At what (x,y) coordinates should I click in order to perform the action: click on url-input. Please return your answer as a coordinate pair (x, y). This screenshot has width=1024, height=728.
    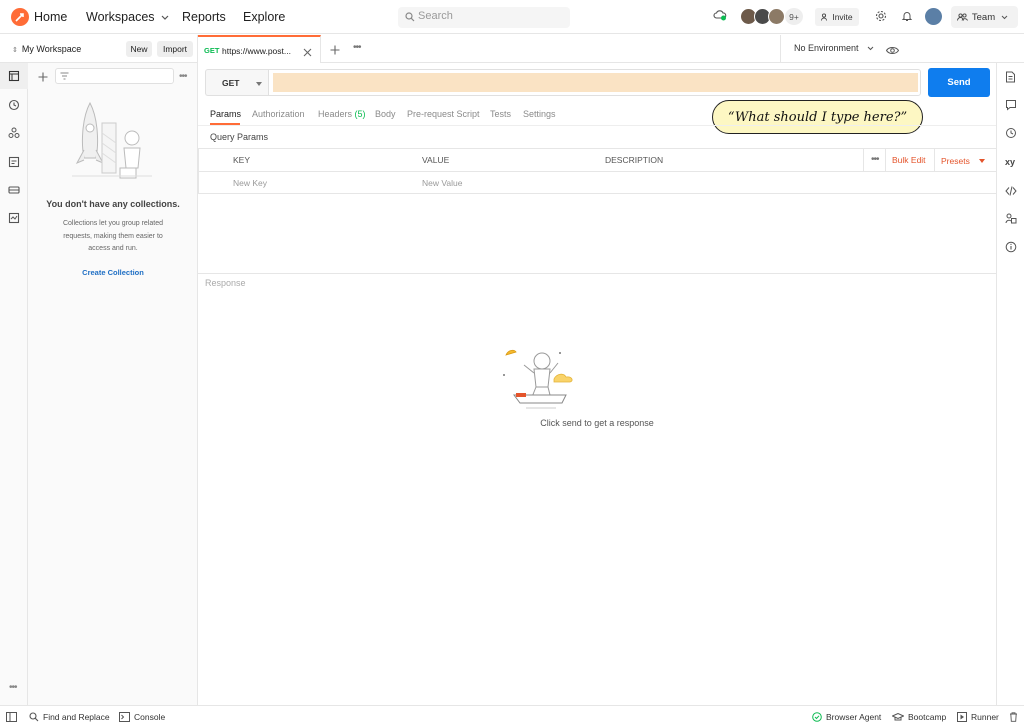
    Looking at the image, I should click on (595, 82).